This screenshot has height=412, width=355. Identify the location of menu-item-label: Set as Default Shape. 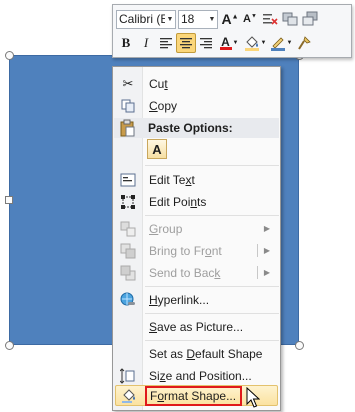
(206, 353).